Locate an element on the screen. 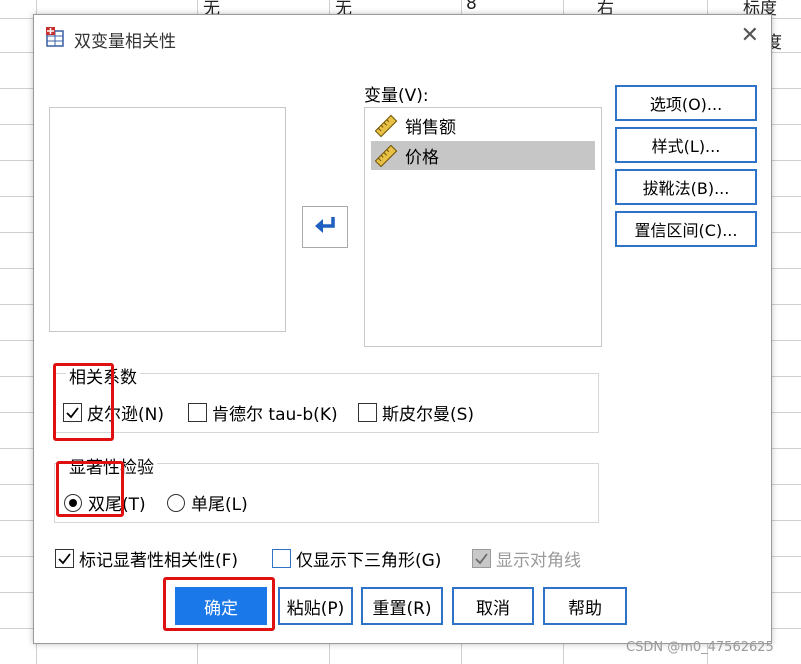  lower-triangle-checkbox: 仅显示下三角形(G) is located at coordinates (356, 558).